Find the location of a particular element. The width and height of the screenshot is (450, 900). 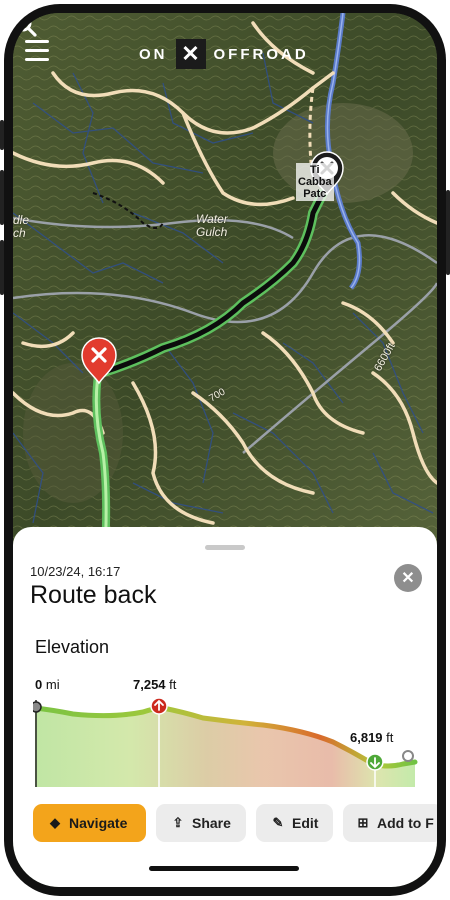

start-distance-label: 0 mi is located at coordinates (47, 684).